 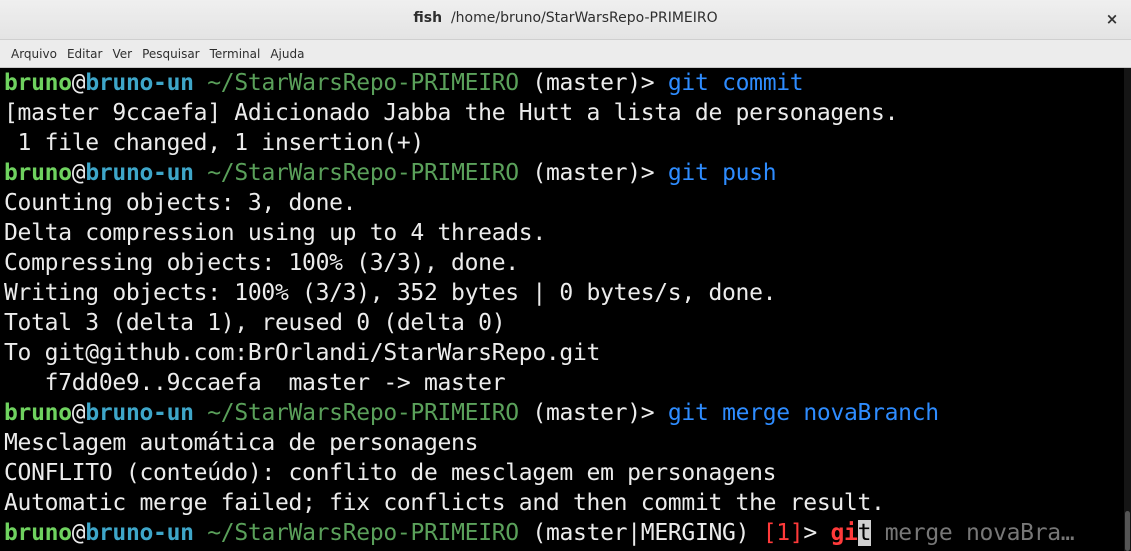 I want to click on command-text: git push, so click(x=722, y=173).